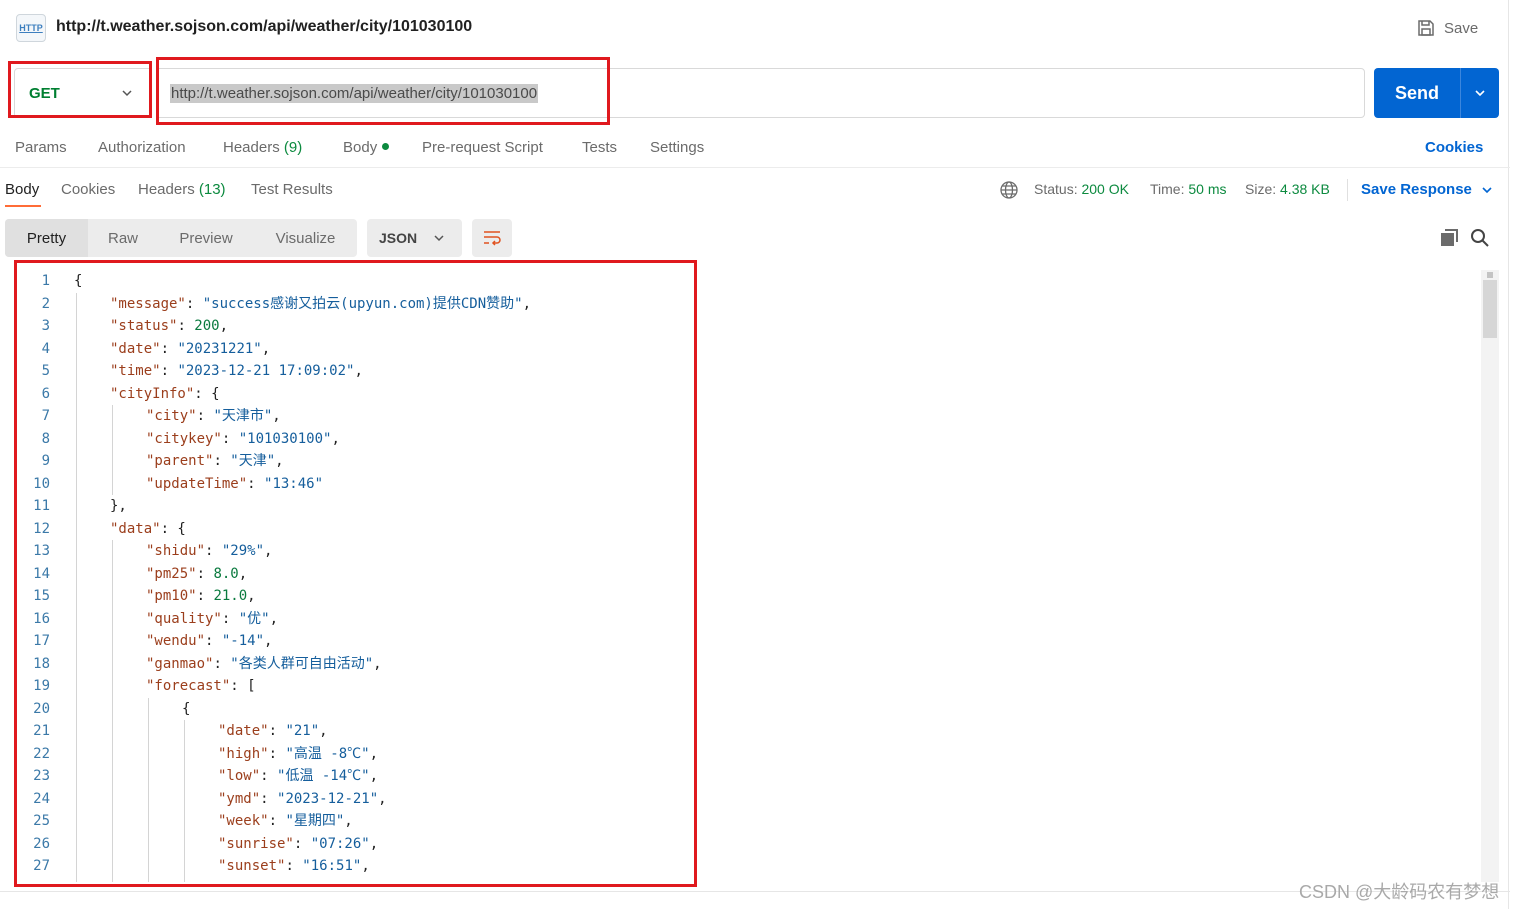 This screenshot has height=909, width=1526. What do you see at coordinates (755, 891) in the screenshot?
I see `bottom-divider` at bounding box center [755, 891].